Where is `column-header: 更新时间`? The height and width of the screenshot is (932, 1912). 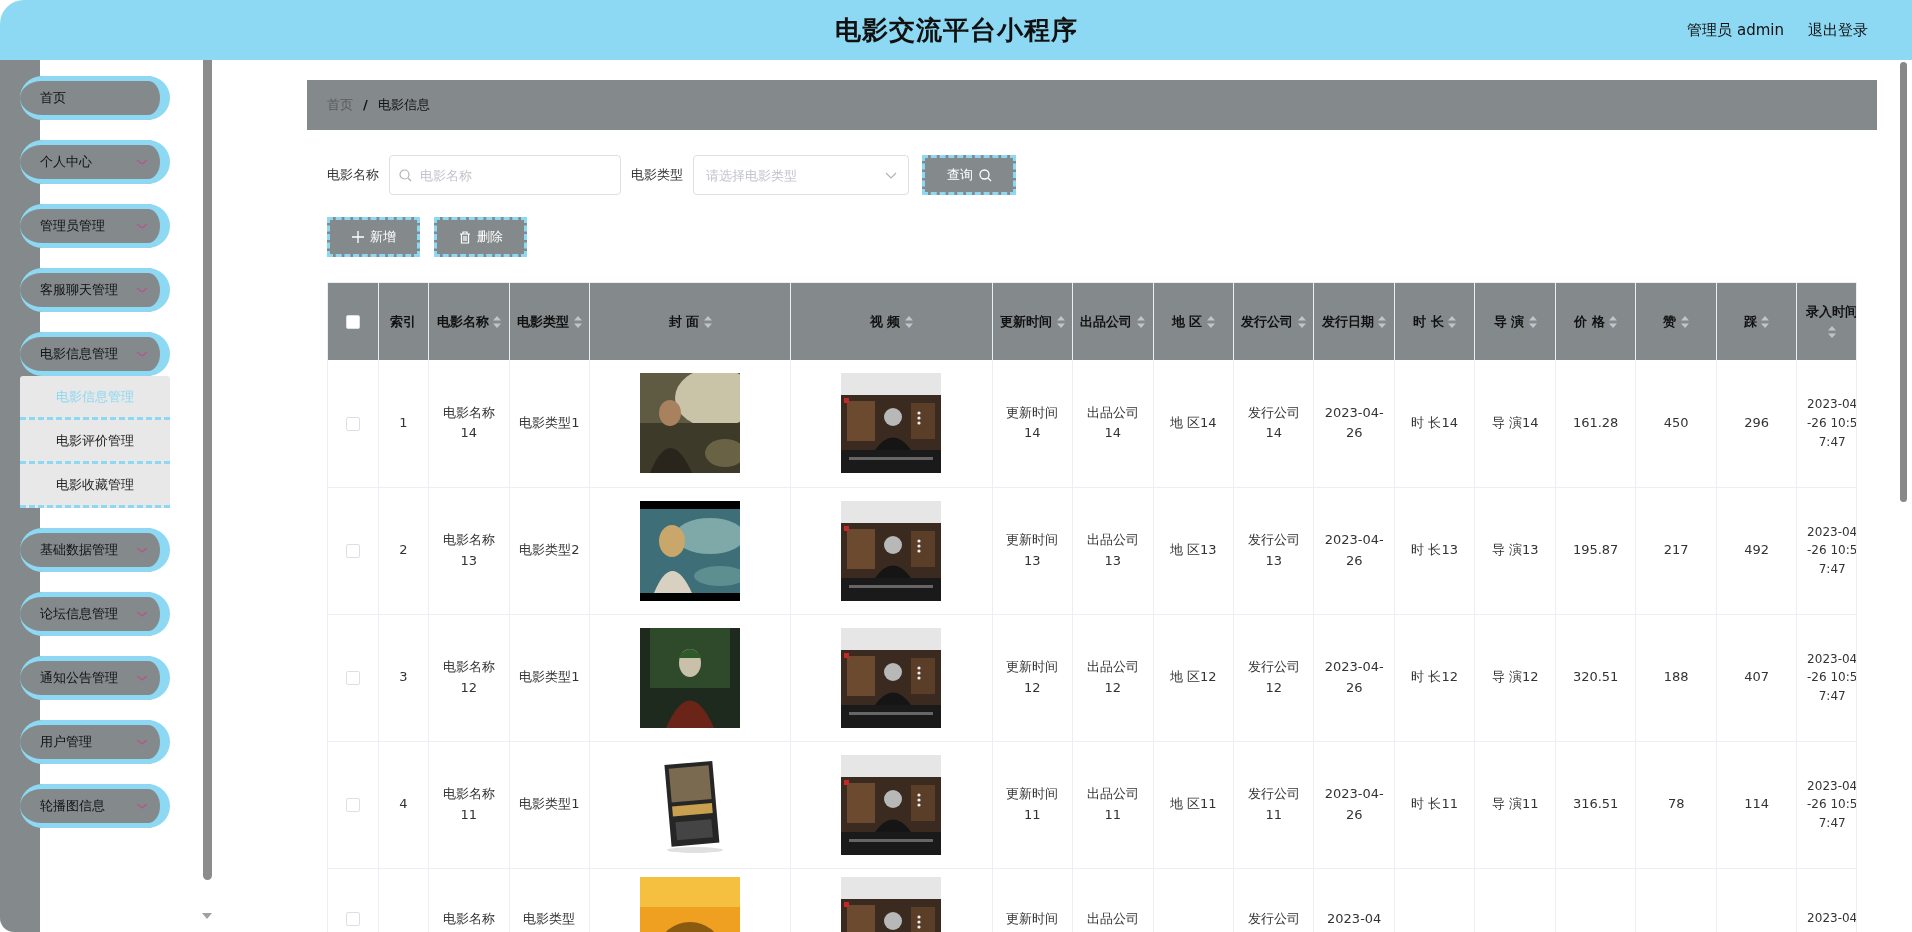
column-header: 更新时间 is located at coordinates (1032, 321).